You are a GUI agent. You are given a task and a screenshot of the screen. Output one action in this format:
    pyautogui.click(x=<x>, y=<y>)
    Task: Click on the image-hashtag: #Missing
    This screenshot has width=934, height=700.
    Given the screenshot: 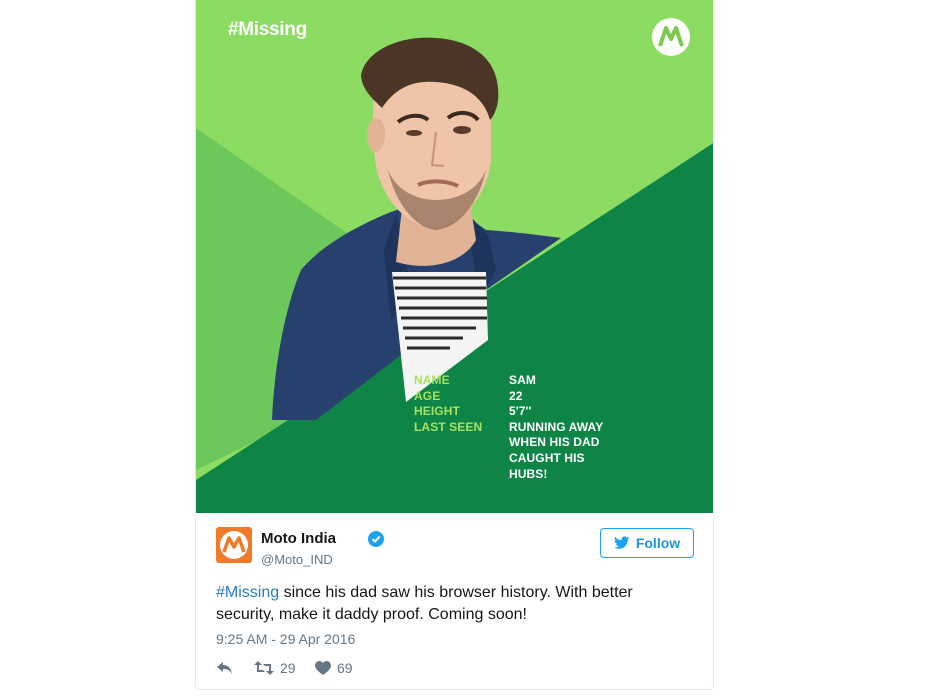 What is the action you would take?
    pyautogui.click(x=267, y=29)
    